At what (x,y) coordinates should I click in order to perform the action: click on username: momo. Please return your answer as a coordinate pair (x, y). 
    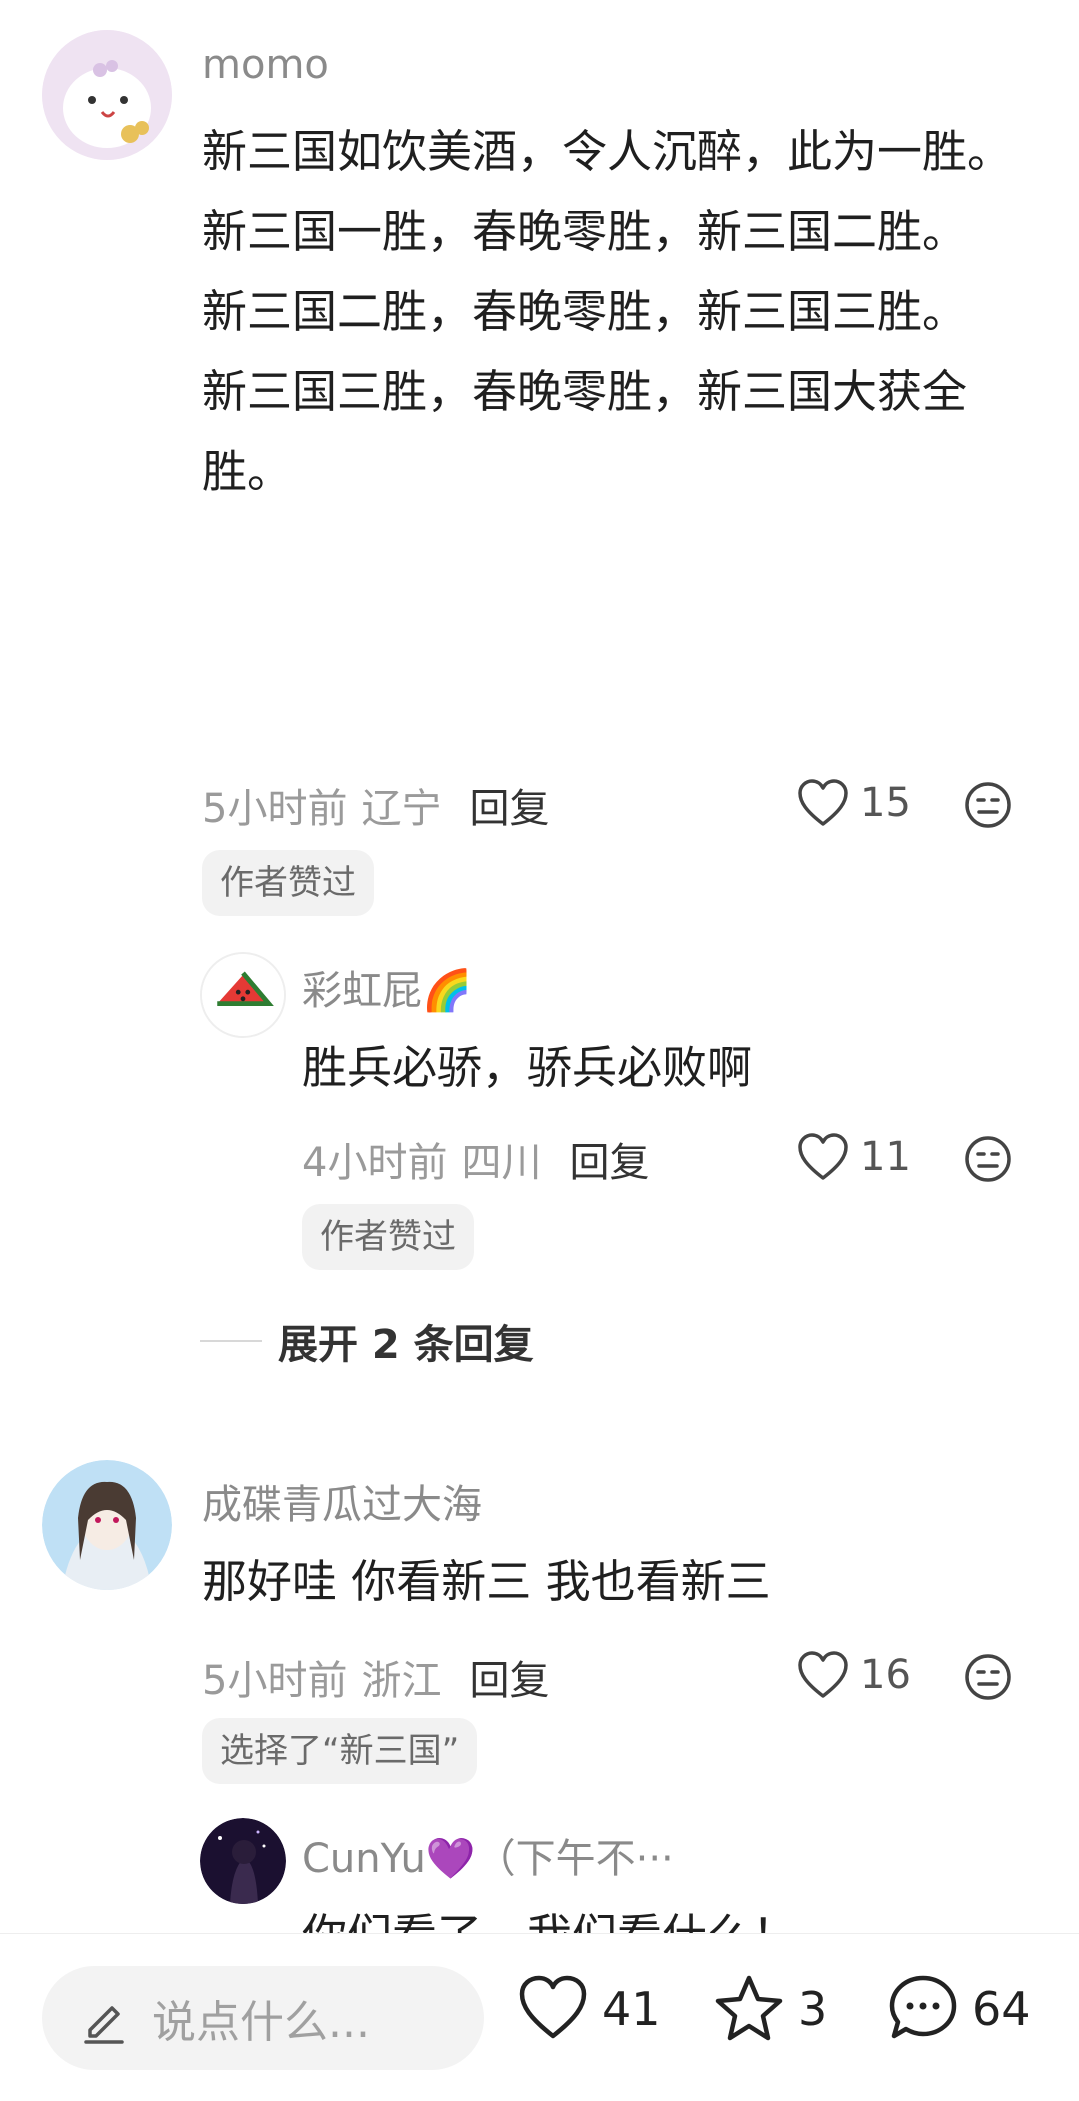
    Looking at the image, I should click on (265, 65).